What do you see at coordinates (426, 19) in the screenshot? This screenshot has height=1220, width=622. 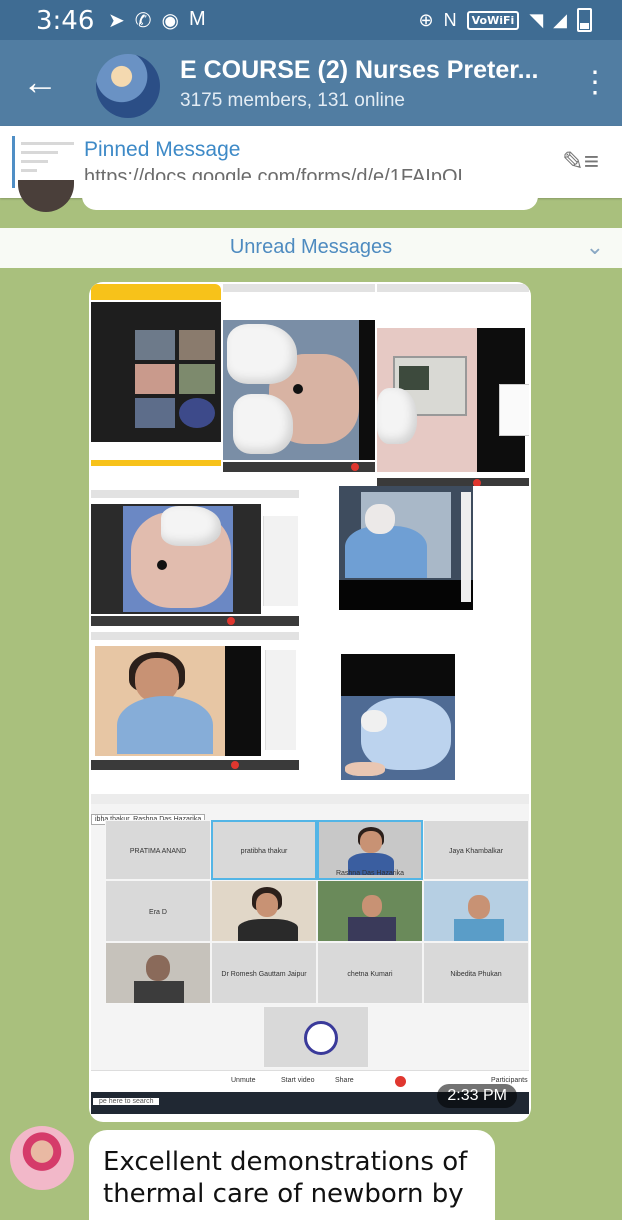 I see `data-saver-icon: ⊕` at bounding box center [426, 19].